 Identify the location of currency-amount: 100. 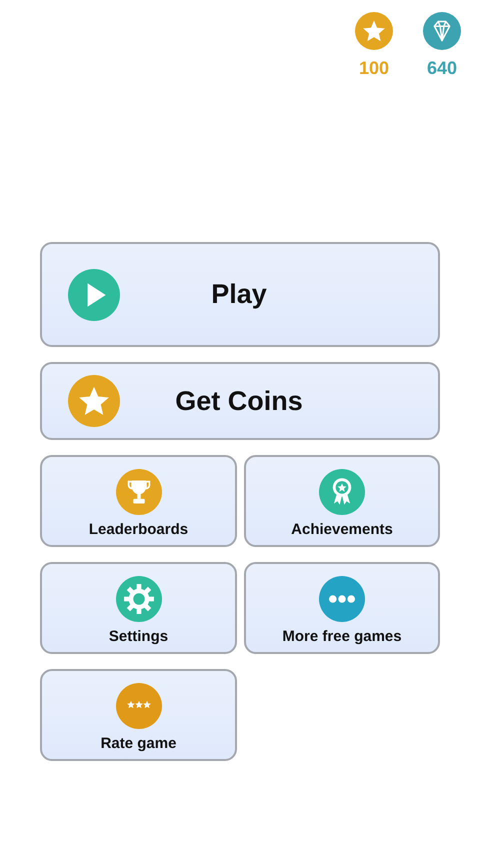
(374, 68).